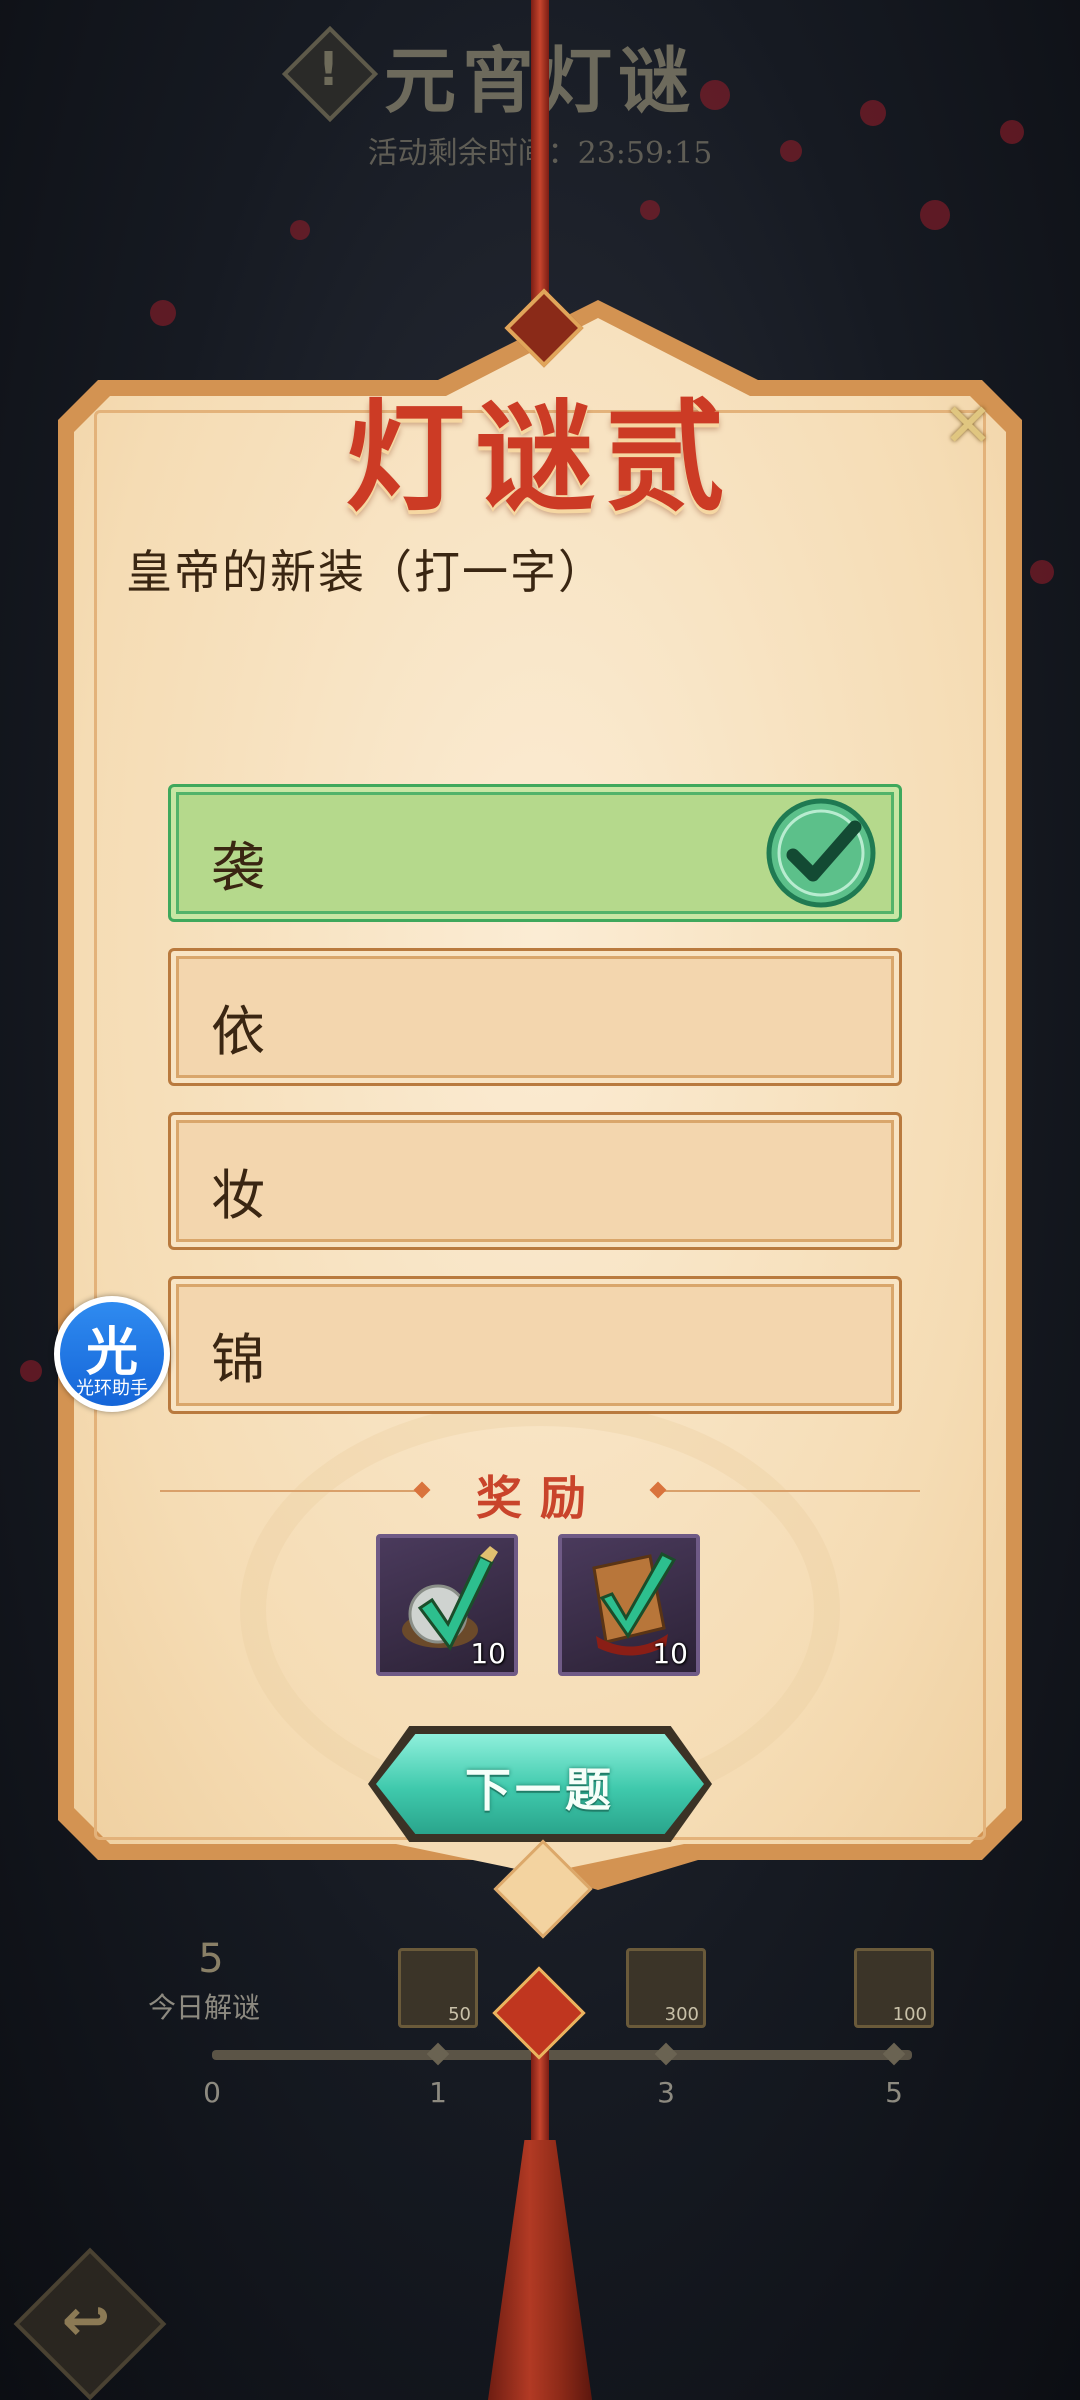 The height and width of the screenshot is (2400, 1080). What do you see at coordinates (821, 853) in the screenshot?
I see `check-icon` at bounding box center [821, 853].